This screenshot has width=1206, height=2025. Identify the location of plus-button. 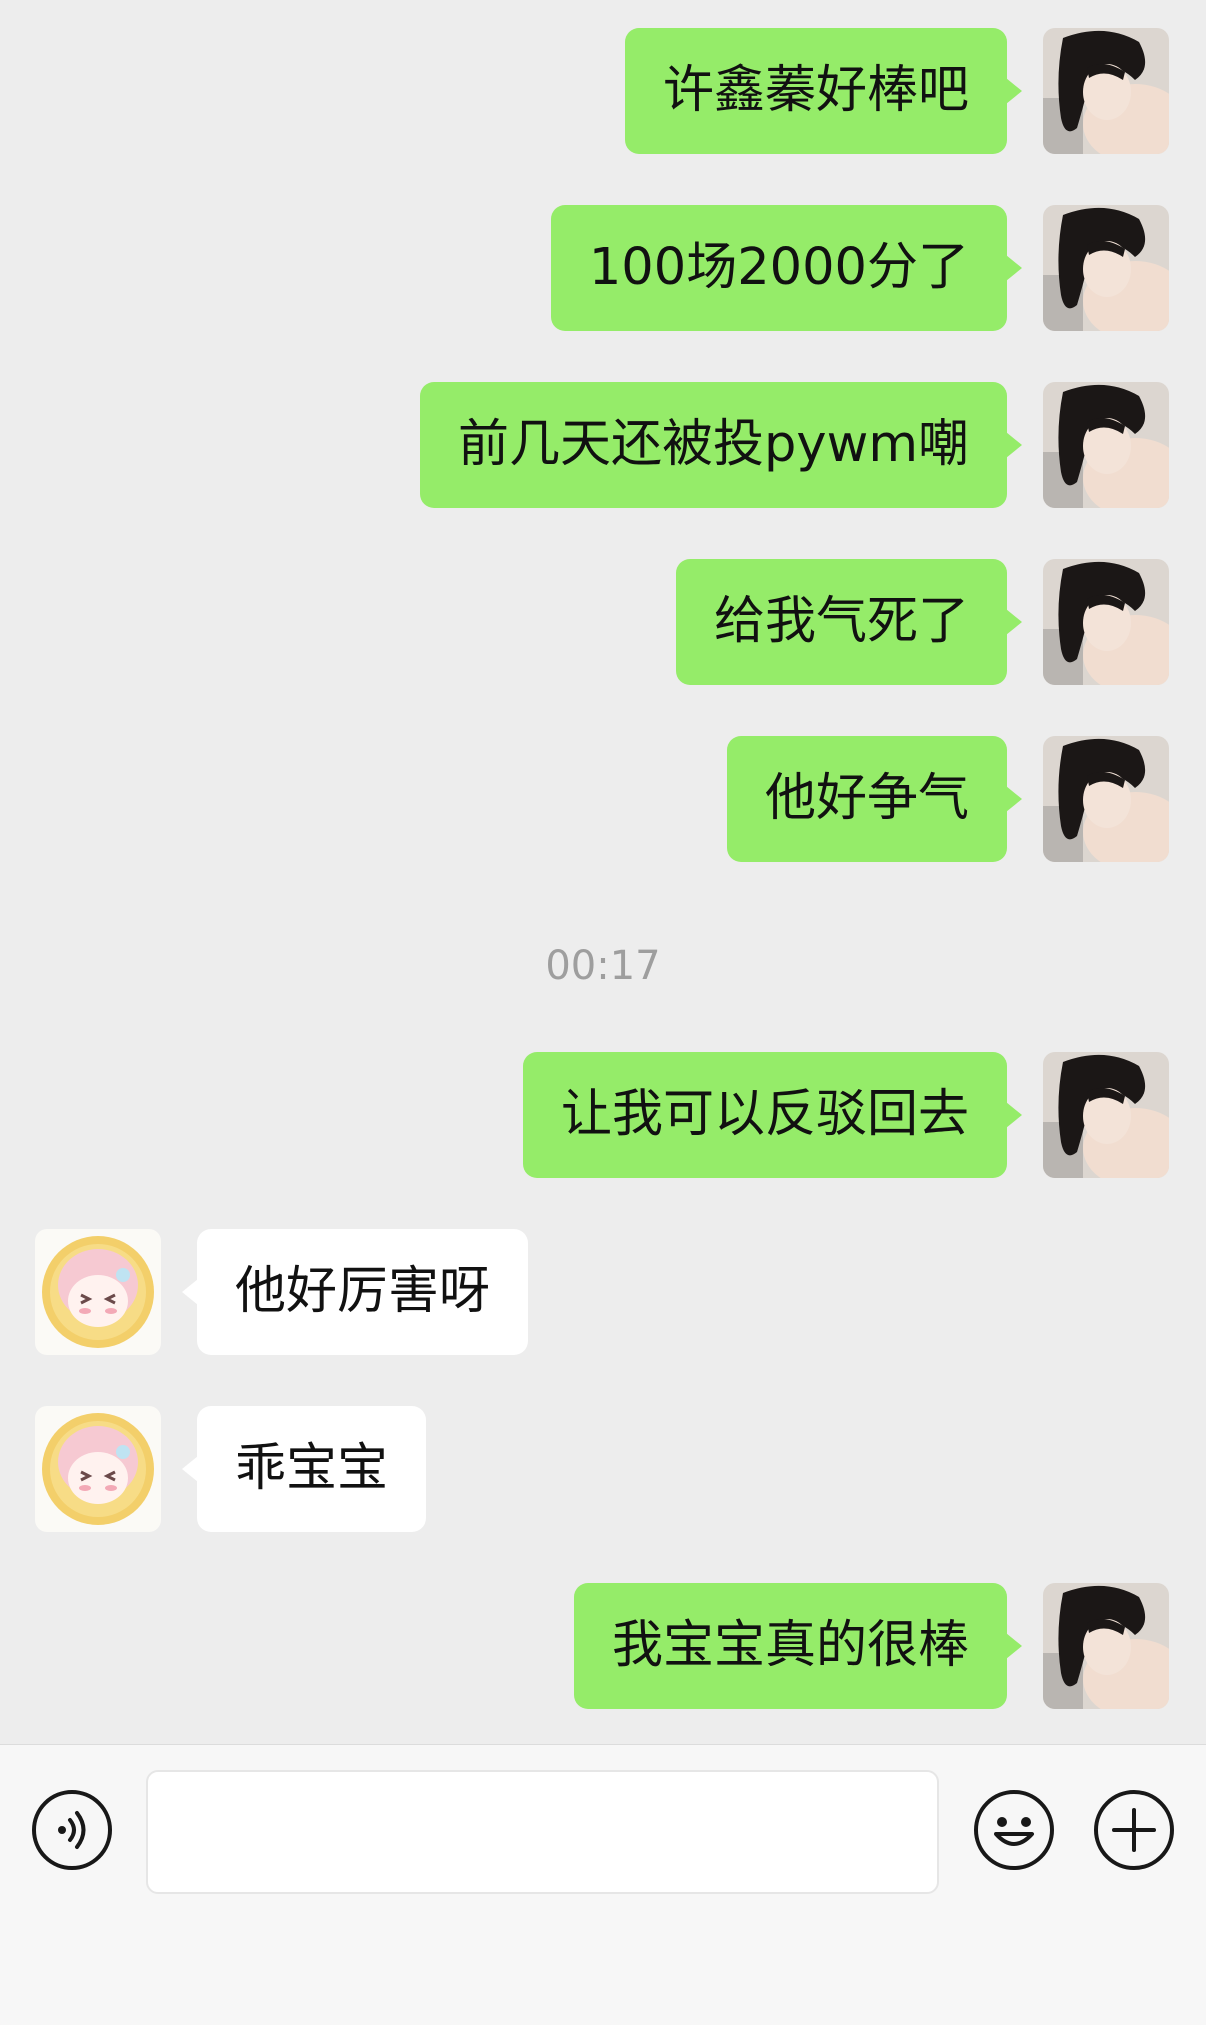
(1134, 1830).